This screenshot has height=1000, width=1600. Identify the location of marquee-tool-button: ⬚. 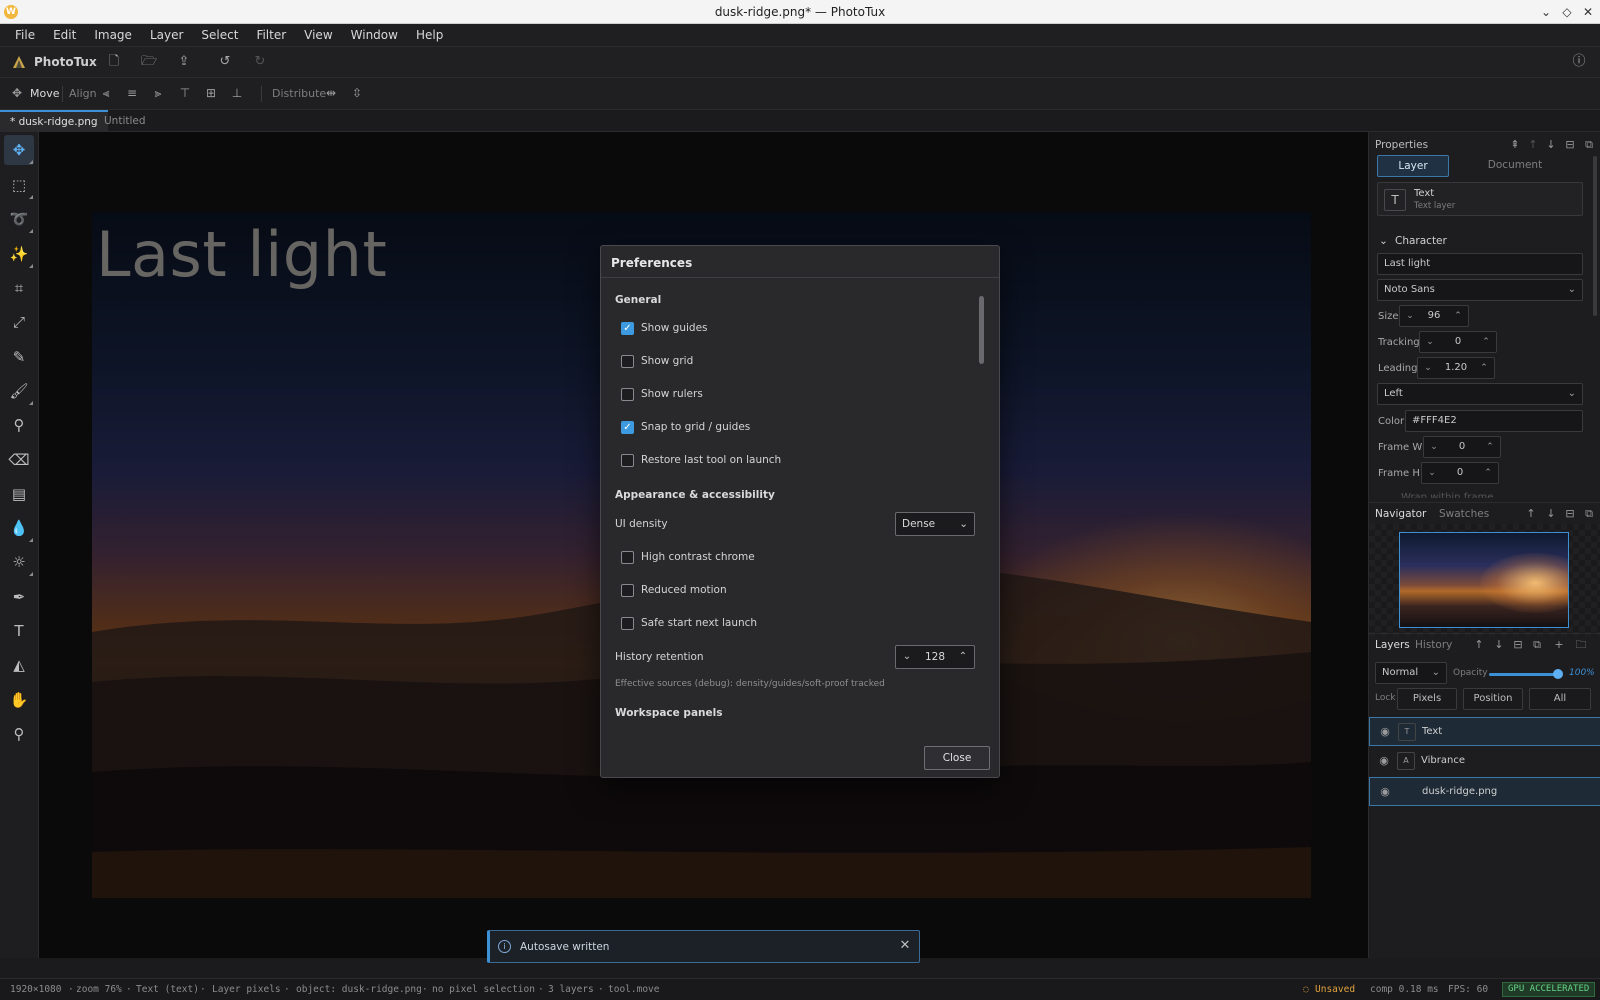
(19, 185).